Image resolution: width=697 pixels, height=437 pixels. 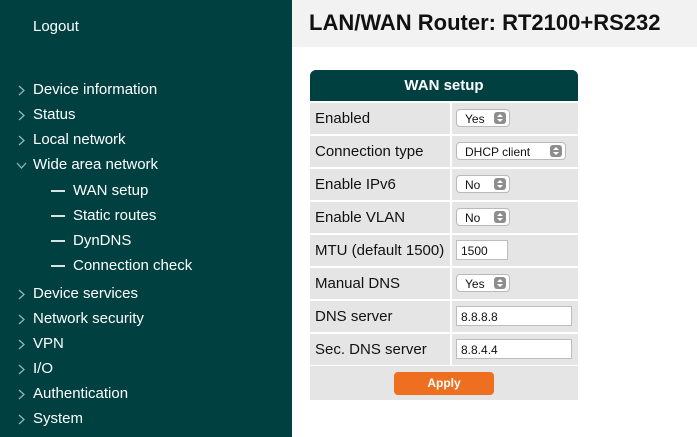 What do you see at coordinates (444, 85) in the screenshot?
I see `panel-title: WAN setup` at bounding box center [444, 85].